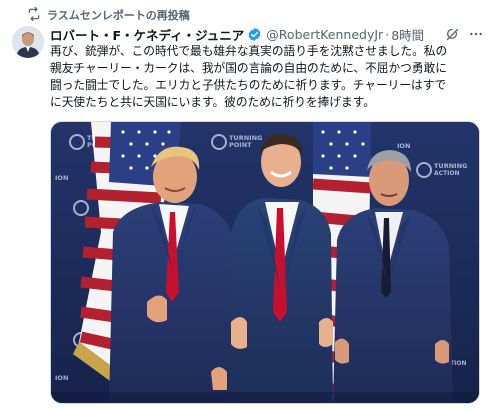  I want to click on repost-indicator: ラスムセンレポートの再投稿, so click(108, 15).